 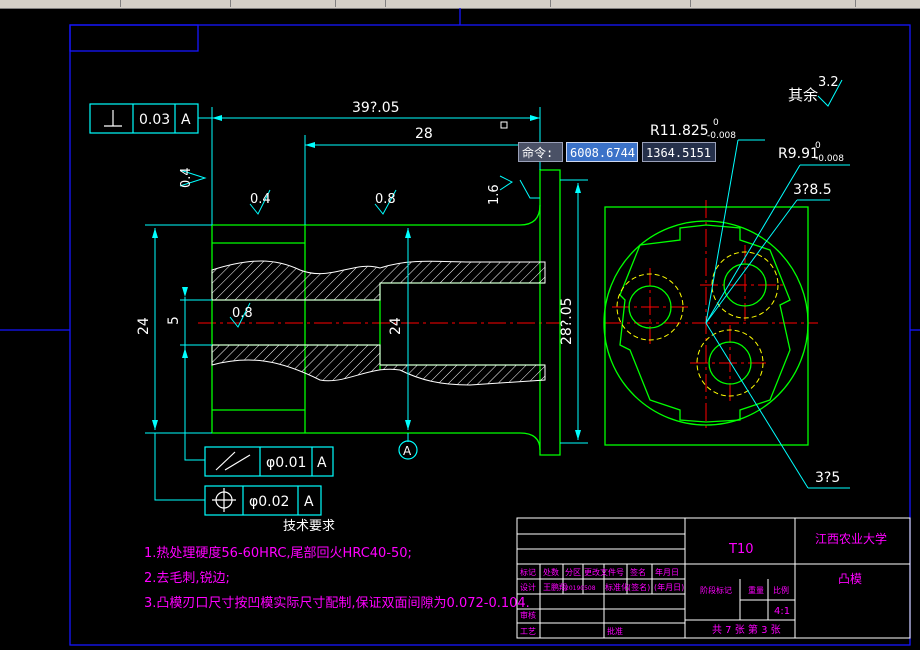 What do you see at coordinates (309, 526) in the screenshot?
I see `notes-heading: 技术要求` at bounding box center [309, 526].